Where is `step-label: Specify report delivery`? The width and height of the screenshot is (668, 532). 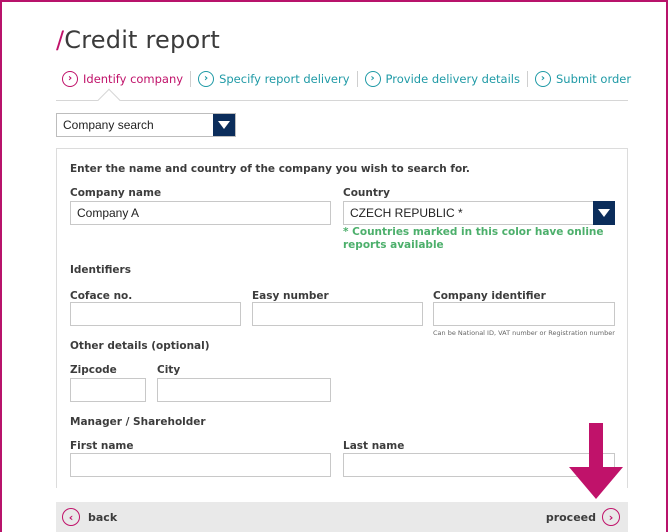 step-label: Specify report delivery is located at coordinates (284, 79).